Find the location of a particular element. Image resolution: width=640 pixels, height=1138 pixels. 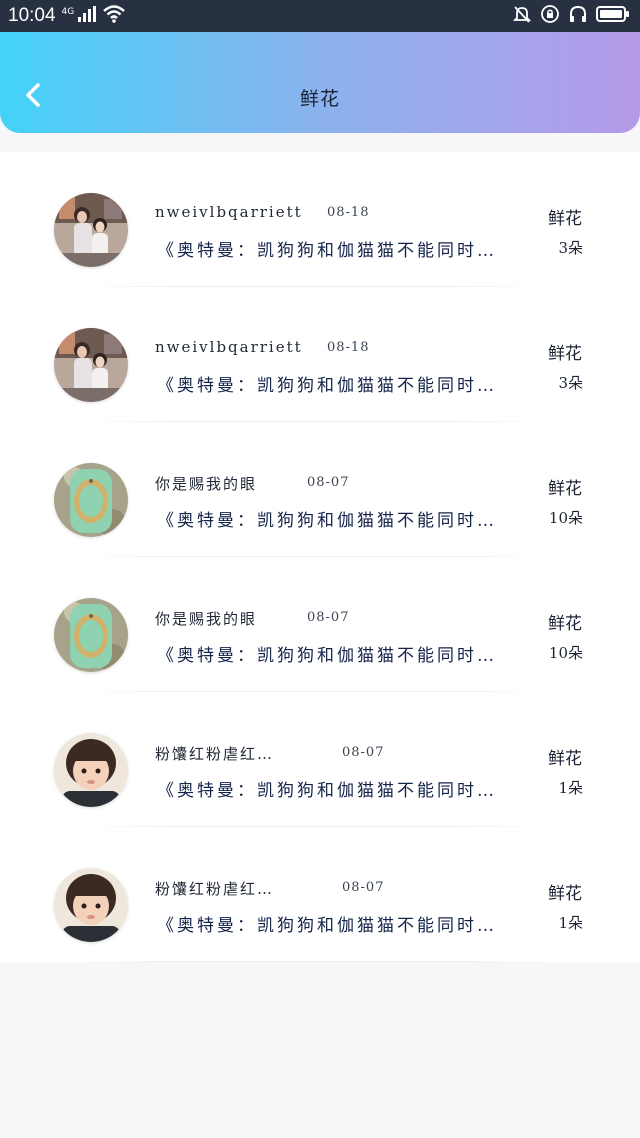

status-time: 10:04 is located at coordinates (32, 15).